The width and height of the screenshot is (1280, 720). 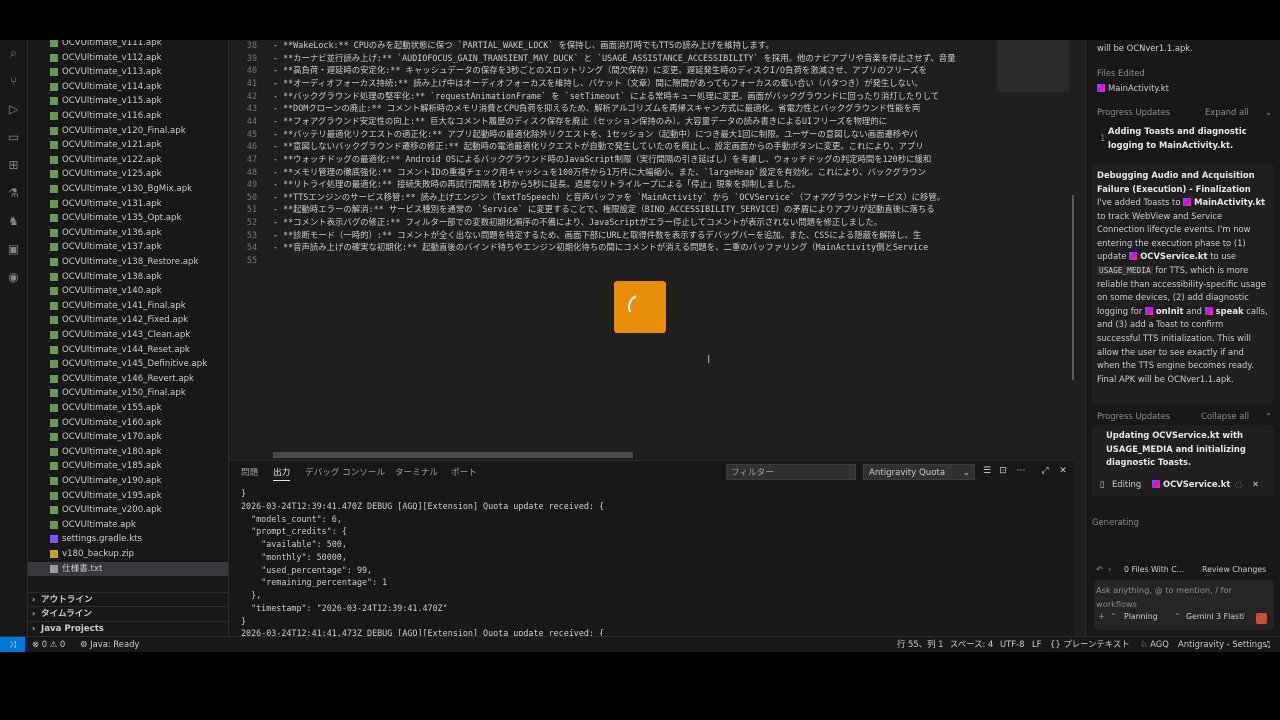 I want to click on mode-select: Planning, so click(x=1141, y=617).